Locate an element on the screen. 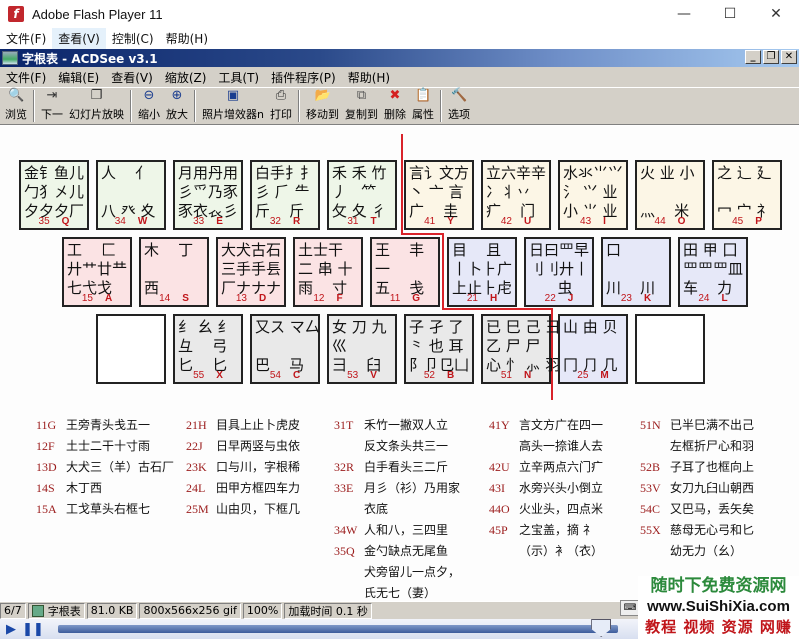 The width and height of the screenshot is (799, 639). toolbar-button: ❐ 幻灯片放映 is located at coordinates (96, 106).